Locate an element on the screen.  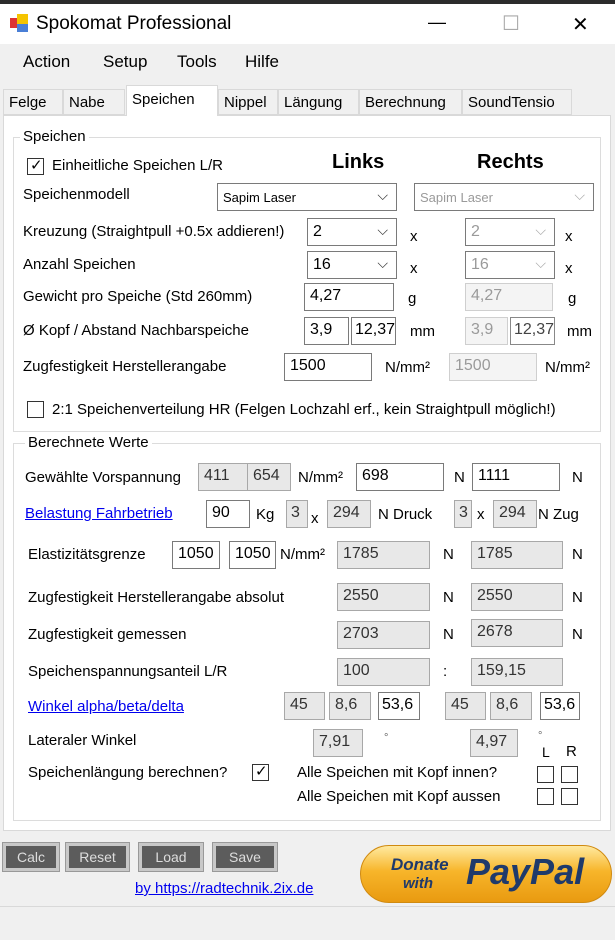
aussen-right-checkbox is located at coordinates (569, 796).